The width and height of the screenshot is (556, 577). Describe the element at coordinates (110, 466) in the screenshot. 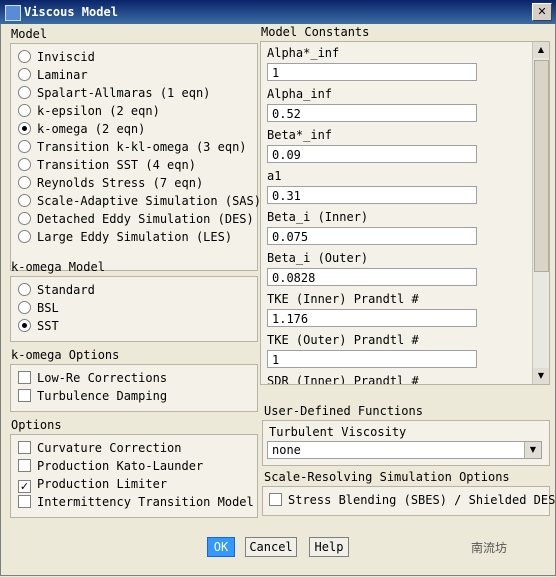

I see `production-kato-launder-checkbox: Production Kato-Launder` at that location.